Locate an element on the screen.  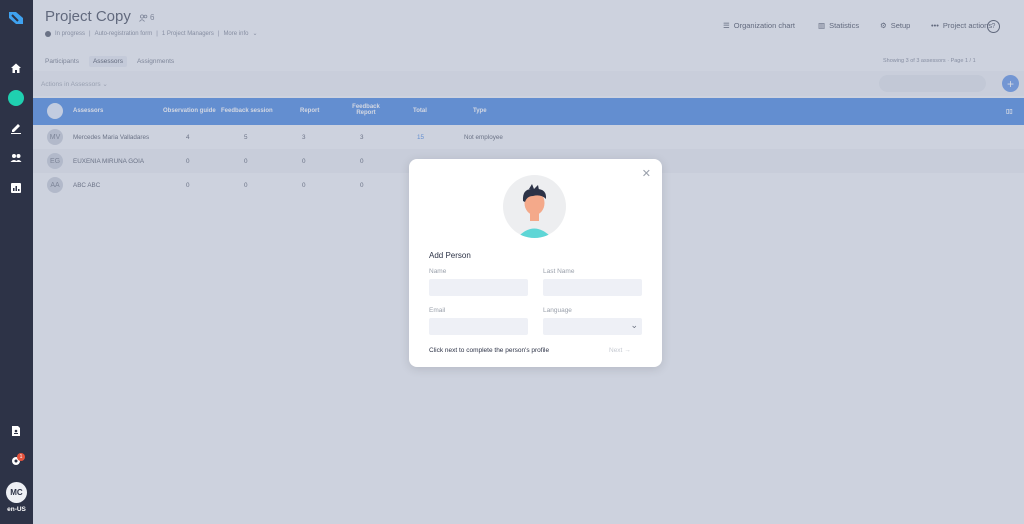
edit-icon is located at coordinates (16, 128).